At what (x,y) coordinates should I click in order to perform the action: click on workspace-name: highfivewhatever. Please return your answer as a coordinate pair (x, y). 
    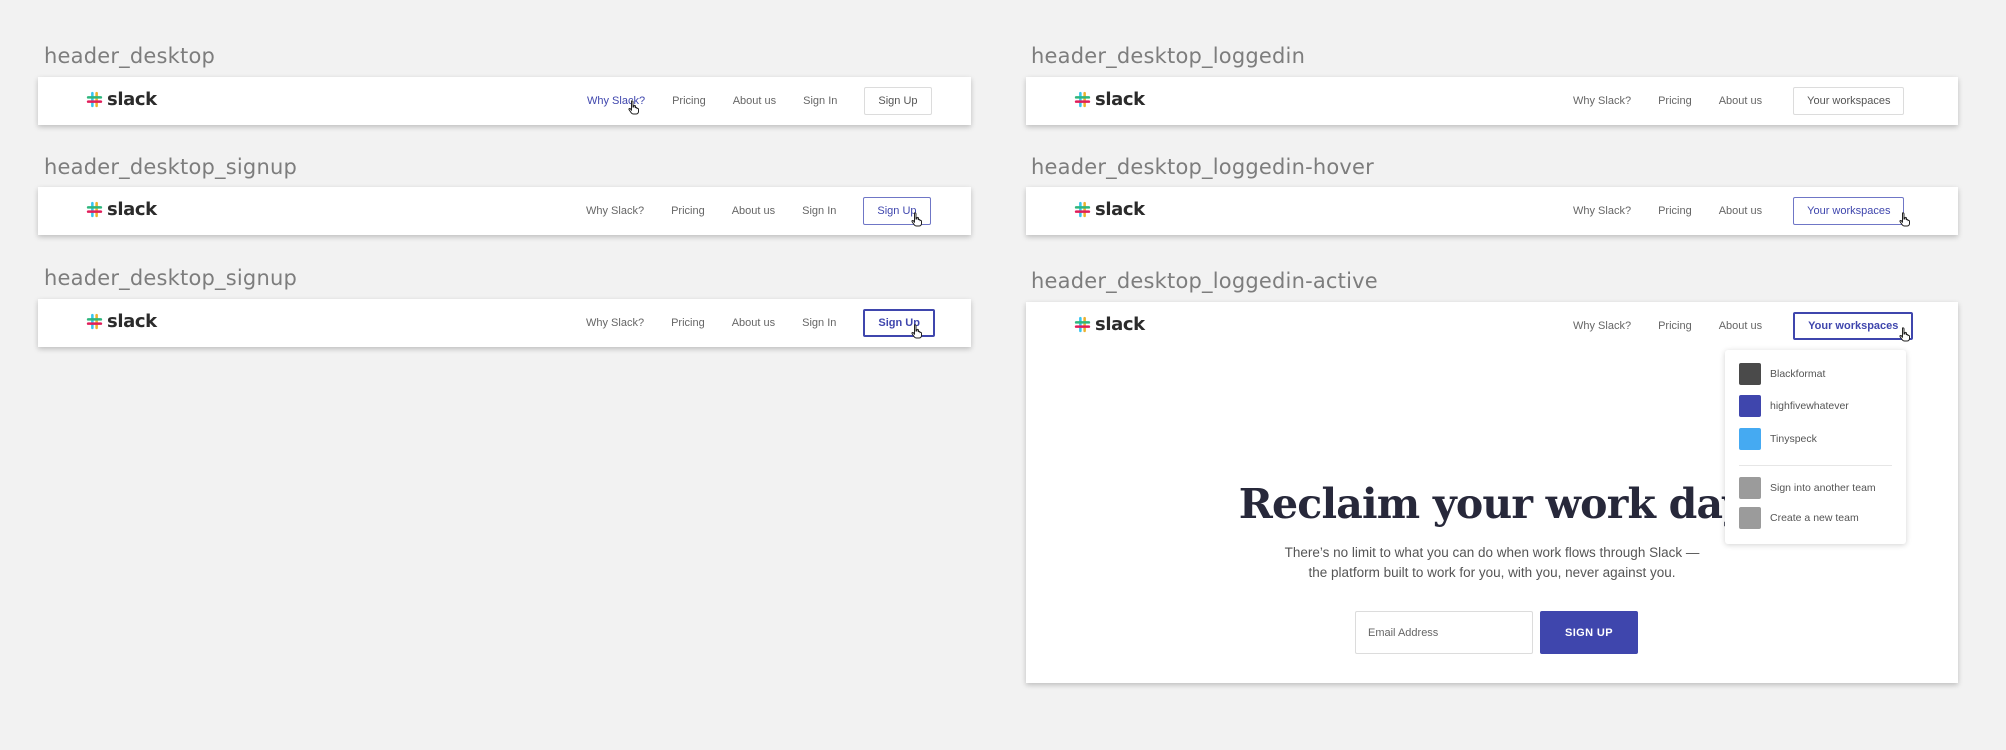
    Looking at the image, I should click on (1809, 406).